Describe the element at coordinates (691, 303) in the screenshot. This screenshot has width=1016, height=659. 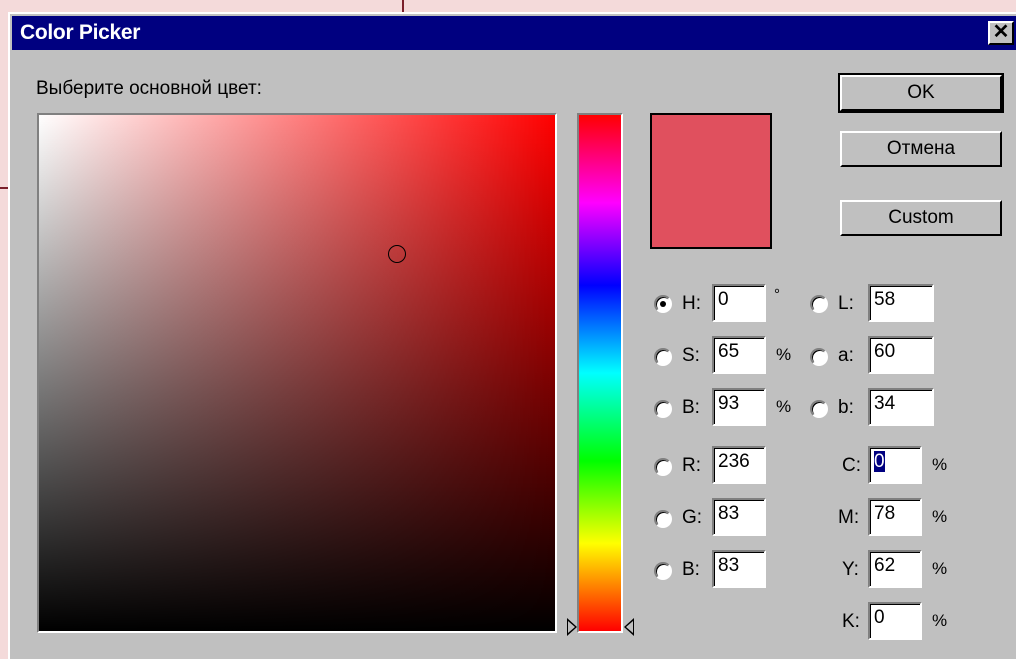
I see `label-hue: H:` at that location.